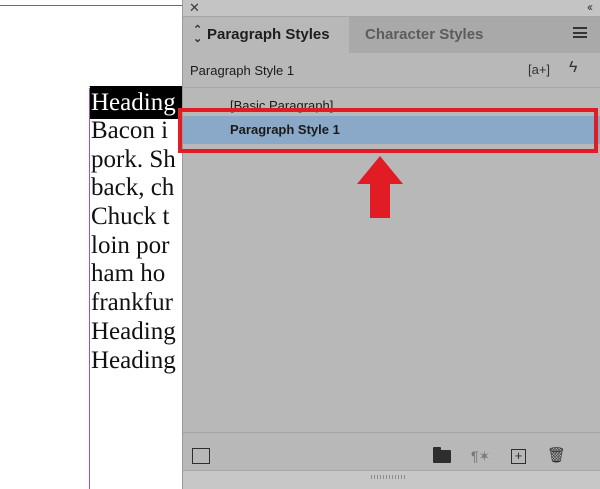  I want to click on panel-tab-bar: ⌃ ⌄ Paragraph Styles Character Styles, so click(391, 35).